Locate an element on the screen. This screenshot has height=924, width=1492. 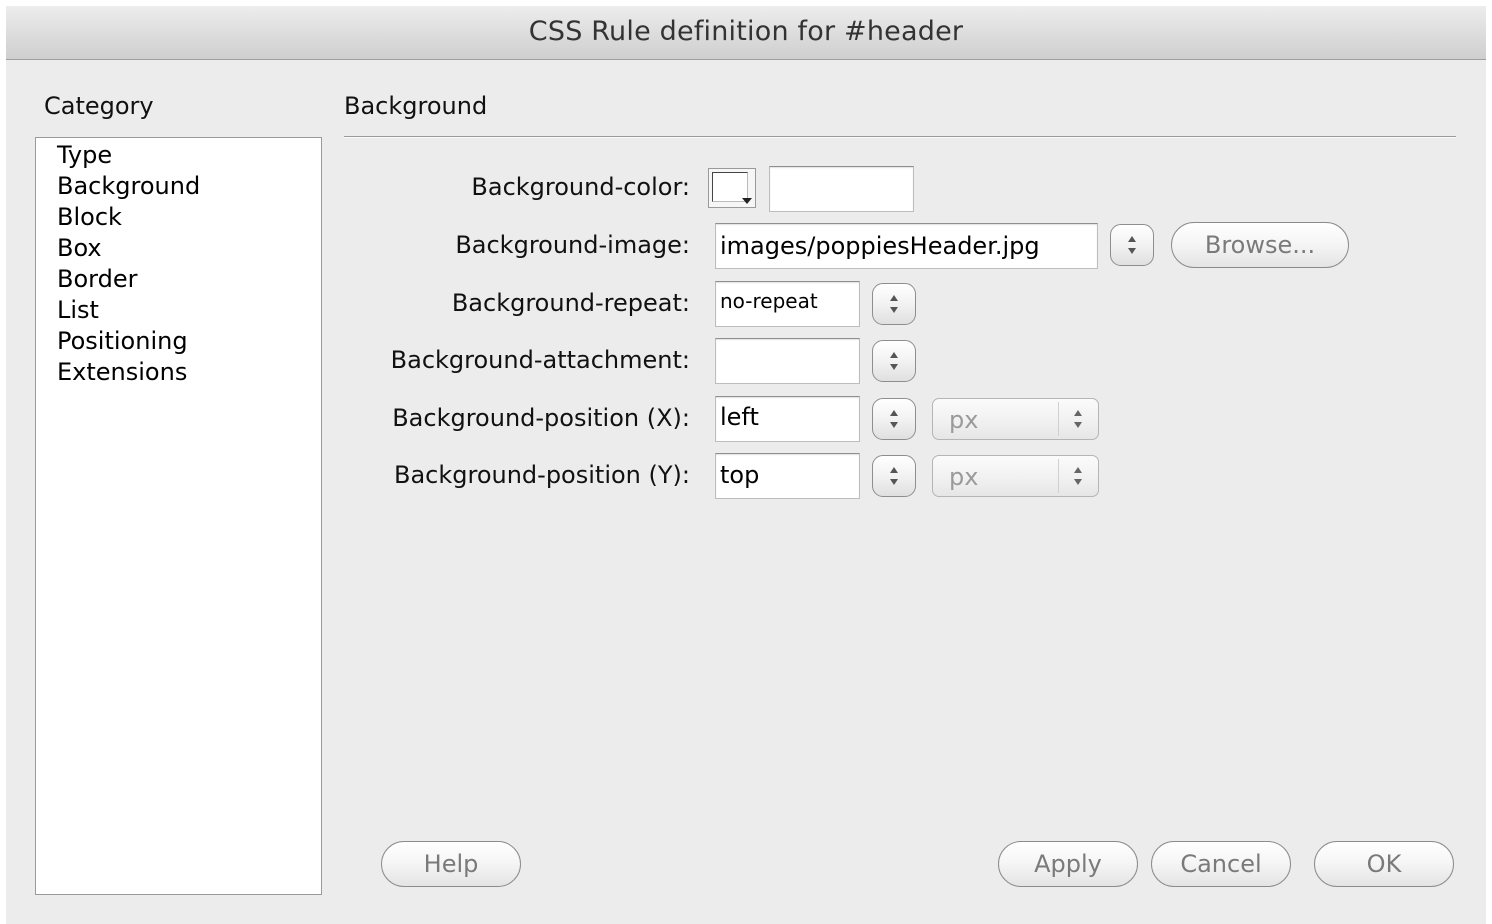
background-attachment-input is located at coordinates (787, 361).